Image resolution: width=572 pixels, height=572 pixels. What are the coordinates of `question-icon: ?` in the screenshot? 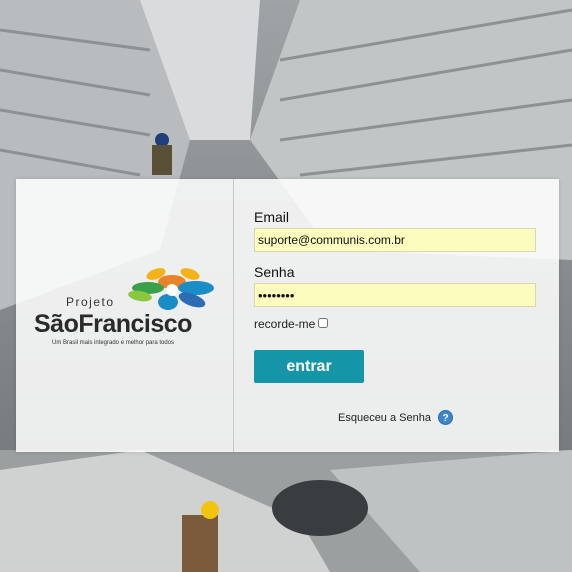 It's located at (445, 417).